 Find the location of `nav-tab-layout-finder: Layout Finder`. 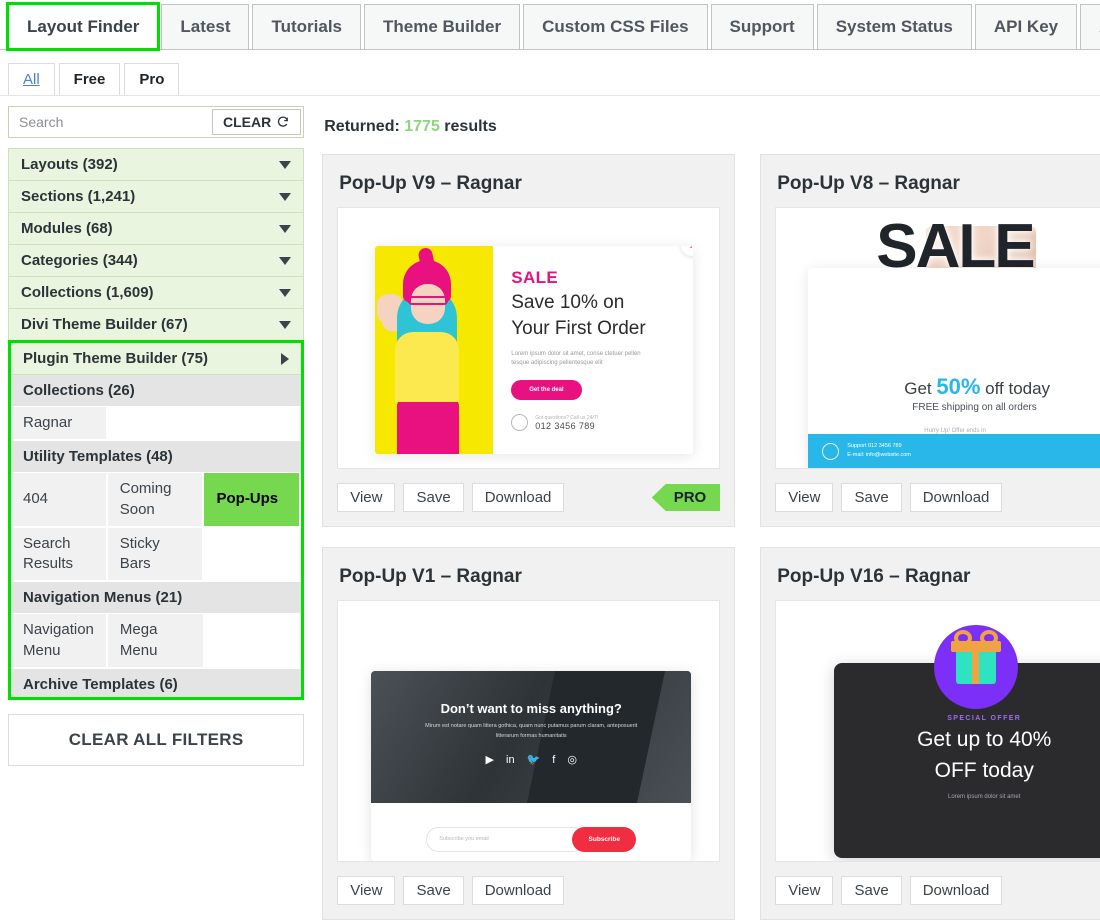

nav-tab-layout-finder: Layout Finder is located at coordinates (83, 26).